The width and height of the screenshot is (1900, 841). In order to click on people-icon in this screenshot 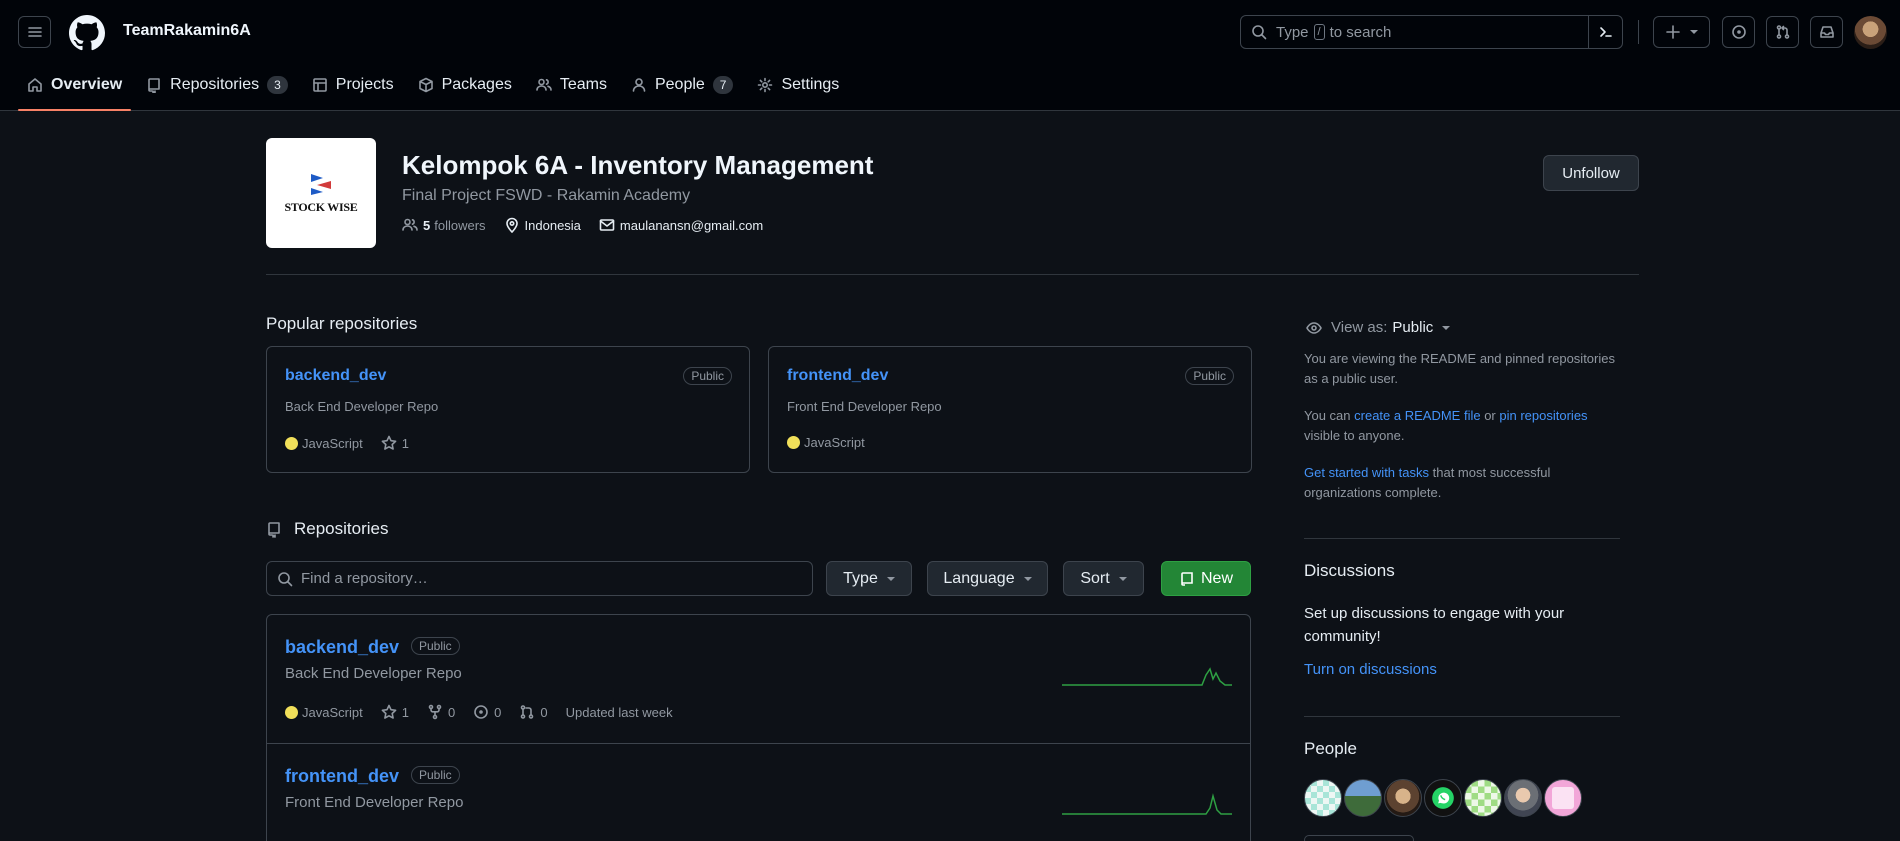, I will do `click(410, 224)`.